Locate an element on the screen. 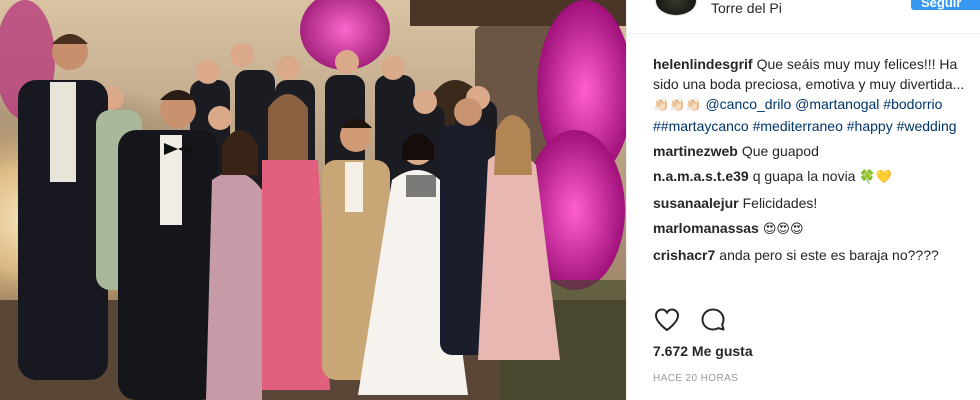 This screenshot has height=400, width=980. comment-username: susanaalejur is located at coordinates (696, 203).